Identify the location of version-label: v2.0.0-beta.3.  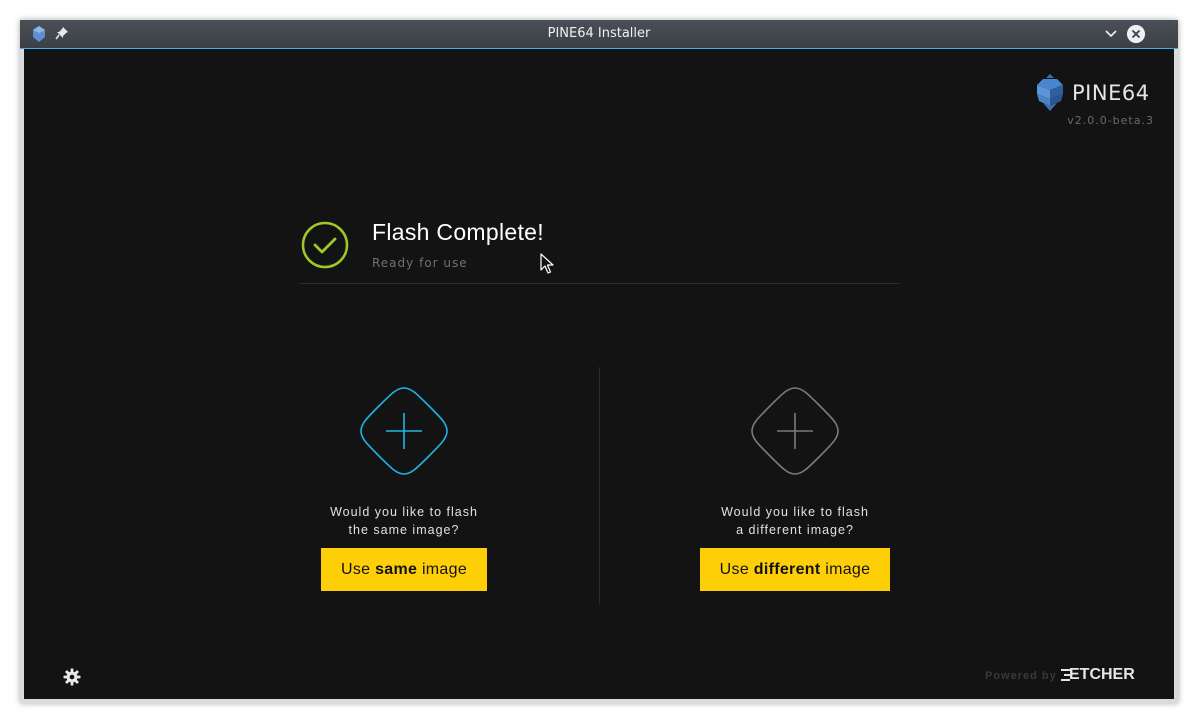
(1110, 120).